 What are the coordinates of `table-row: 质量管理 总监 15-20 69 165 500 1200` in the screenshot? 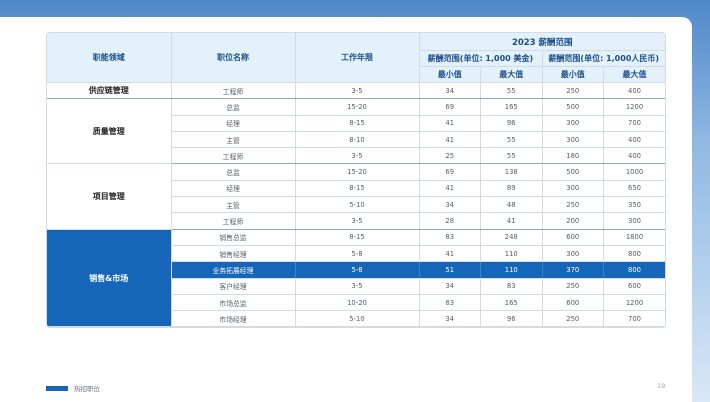 It's located at (356, 131).